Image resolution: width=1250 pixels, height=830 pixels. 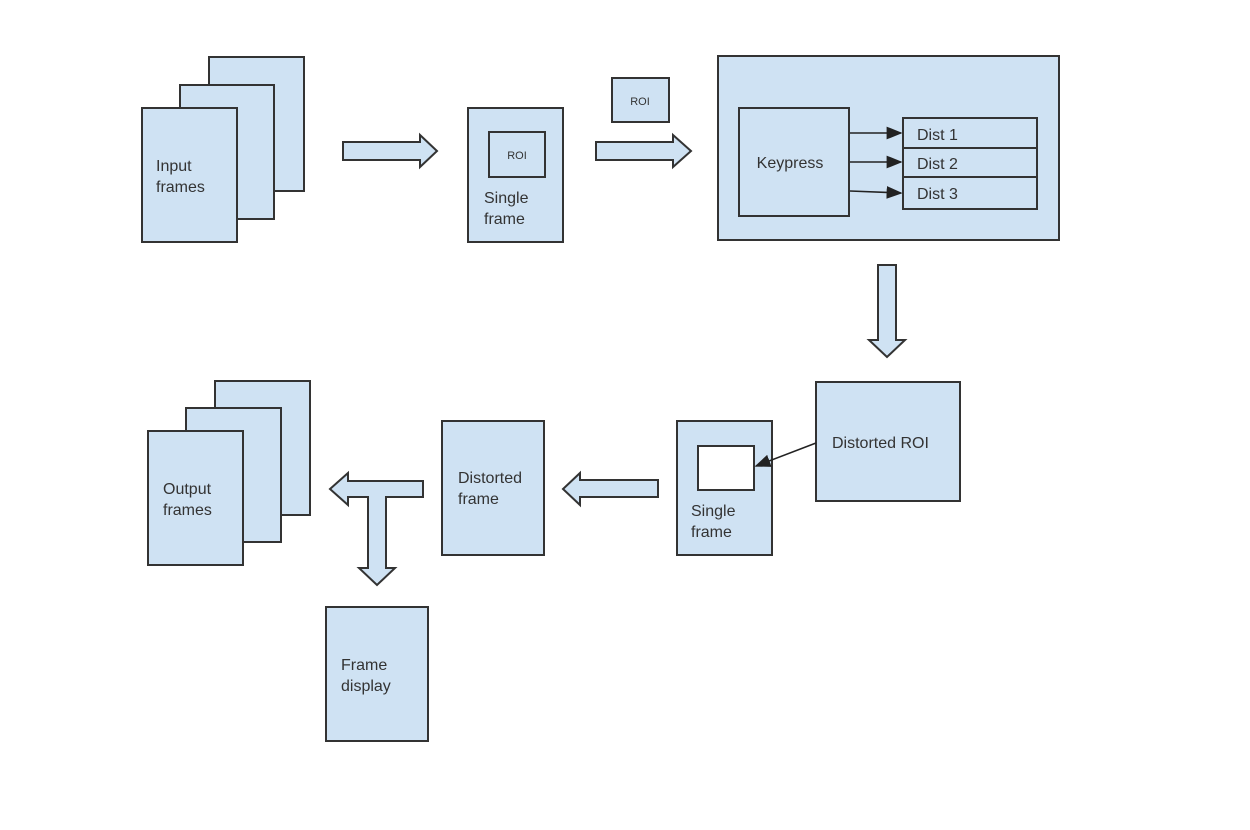 What do you see at coordinates (880, 443) in the screenshot?
I see `distorted-roi-label: Distorted ROI` at bounding box center [880, 443].